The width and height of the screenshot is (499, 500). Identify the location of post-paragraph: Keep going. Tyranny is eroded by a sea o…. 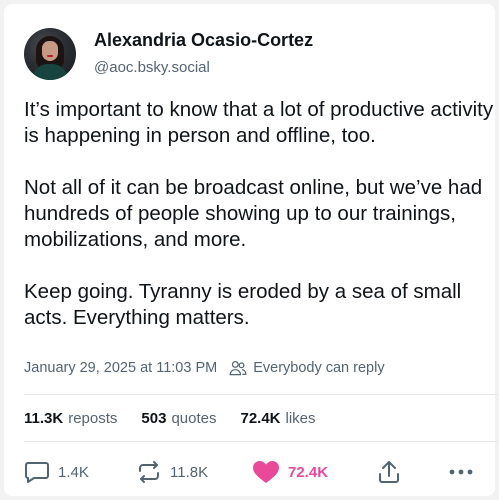
(243, 304).